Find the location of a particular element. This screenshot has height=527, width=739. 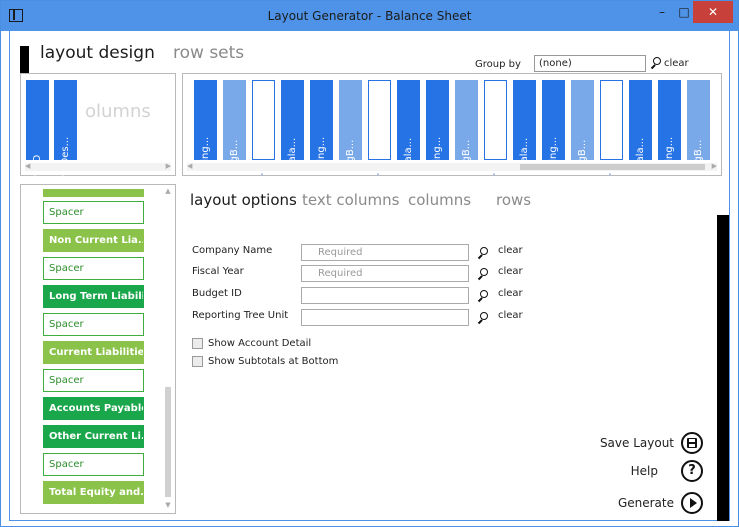

reporting-tree-unit-field is located at coordinates (385, 317).